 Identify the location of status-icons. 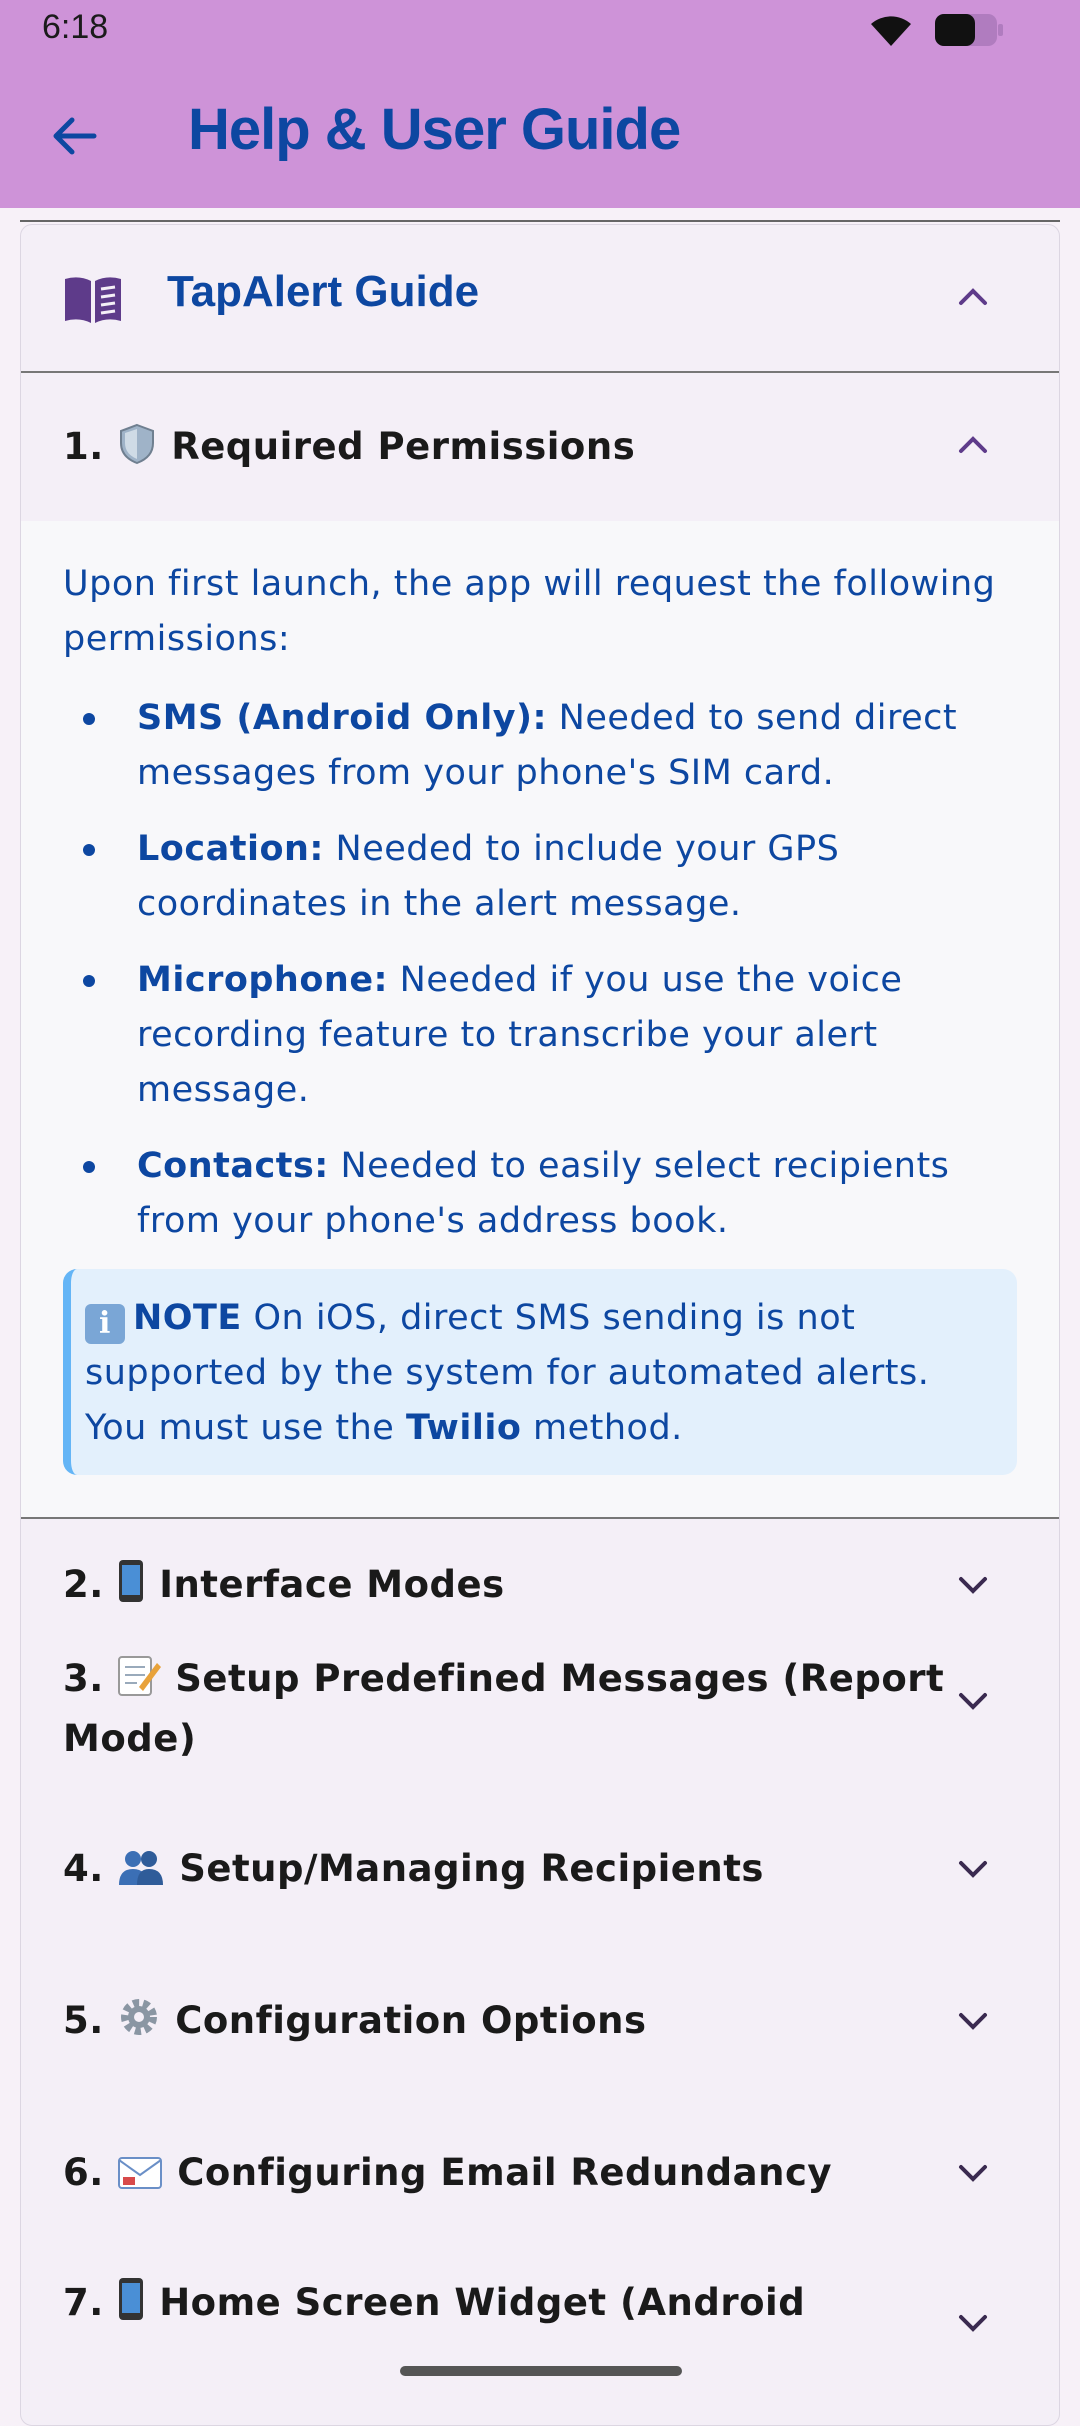
(936, 30).